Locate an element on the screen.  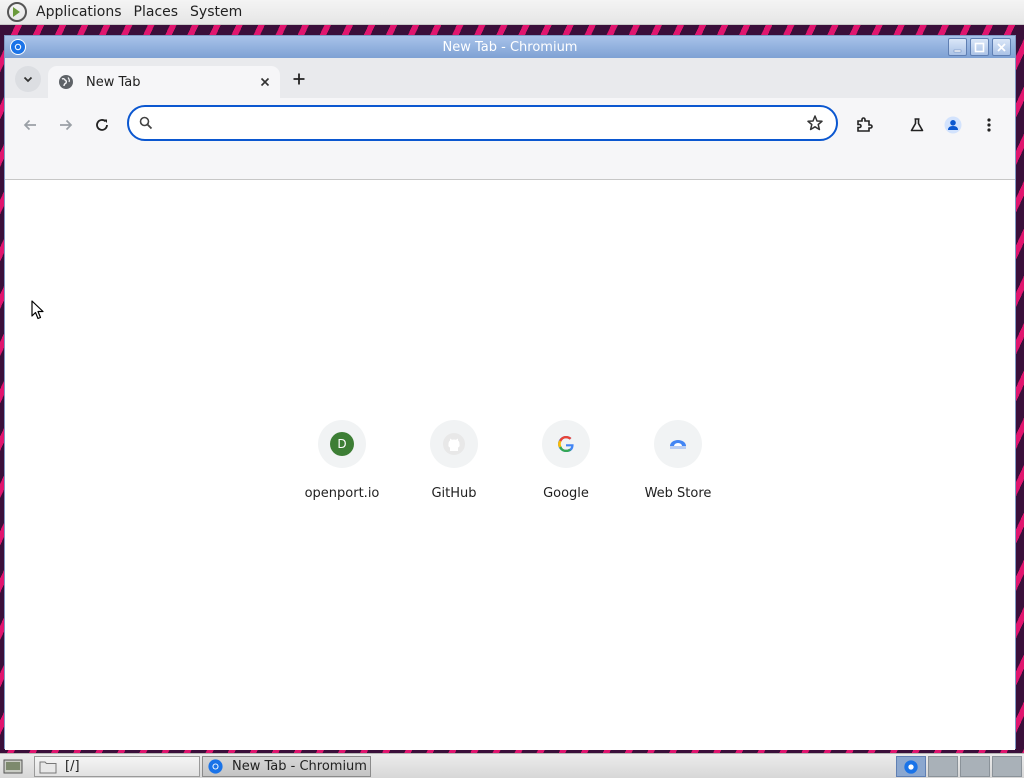
tab-label: New Tab is located at coordinates (113, 82).